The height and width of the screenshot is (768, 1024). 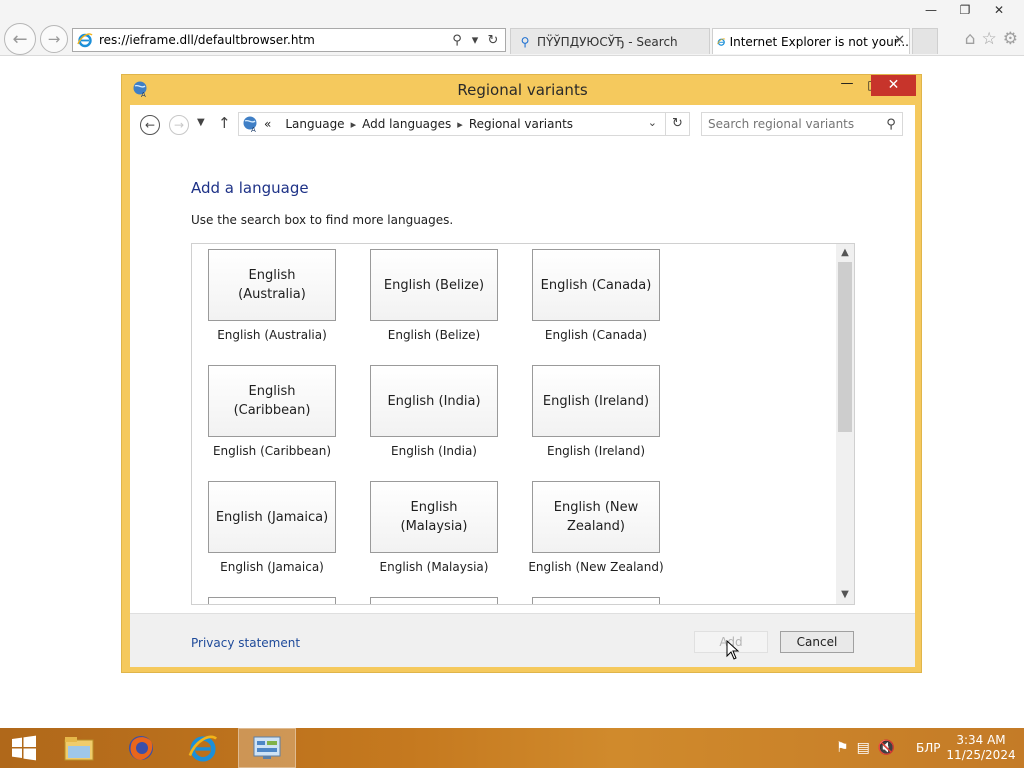 I want to click on tile-label: English (New Zealand), so click(x=596, y=517).